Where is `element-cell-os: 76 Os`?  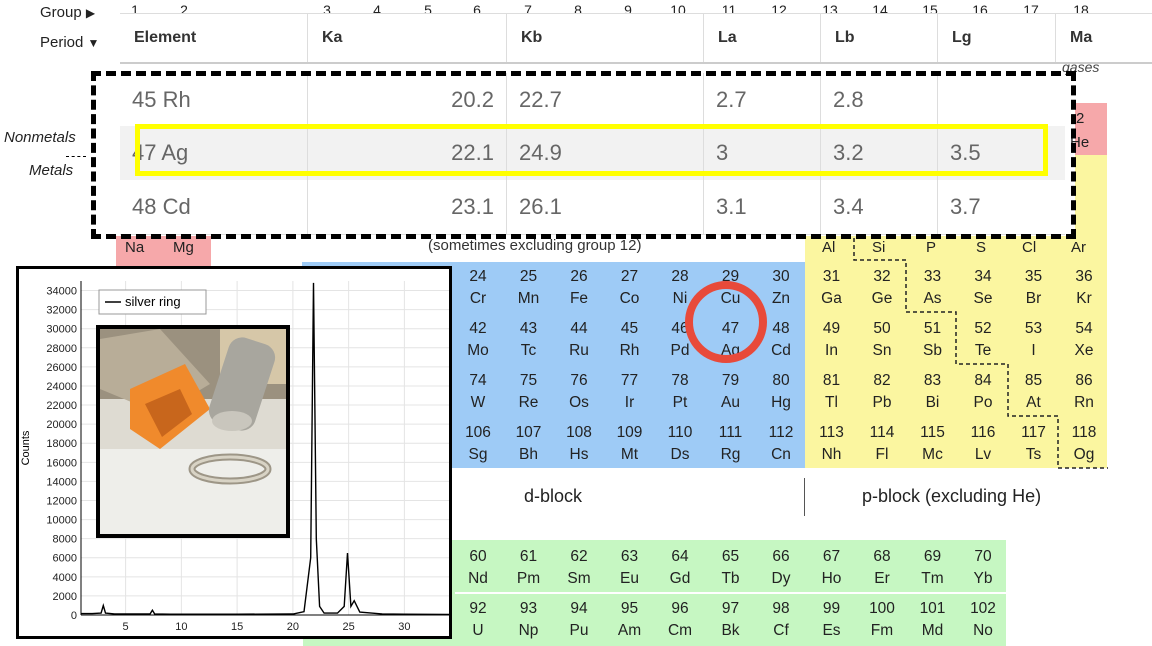
element-cell-os: 76 Os is located at coordinates (579, 391).